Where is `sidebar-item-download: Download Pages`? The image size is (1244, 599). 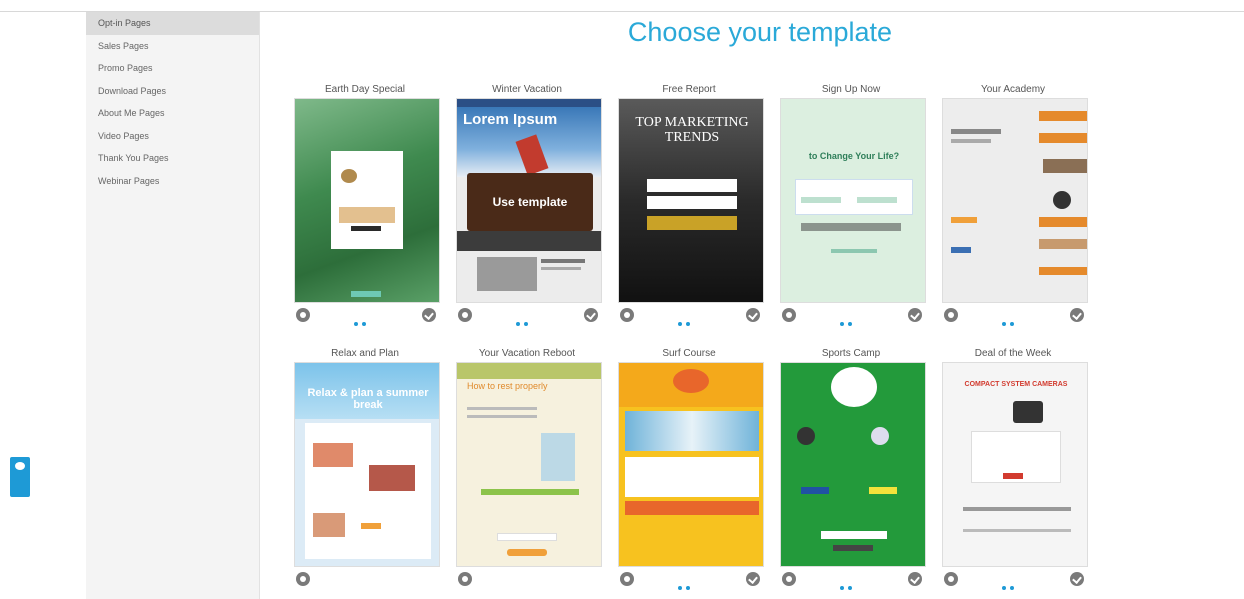
sidebar-item-download: Download Pages is located at coordinates (172, 91).